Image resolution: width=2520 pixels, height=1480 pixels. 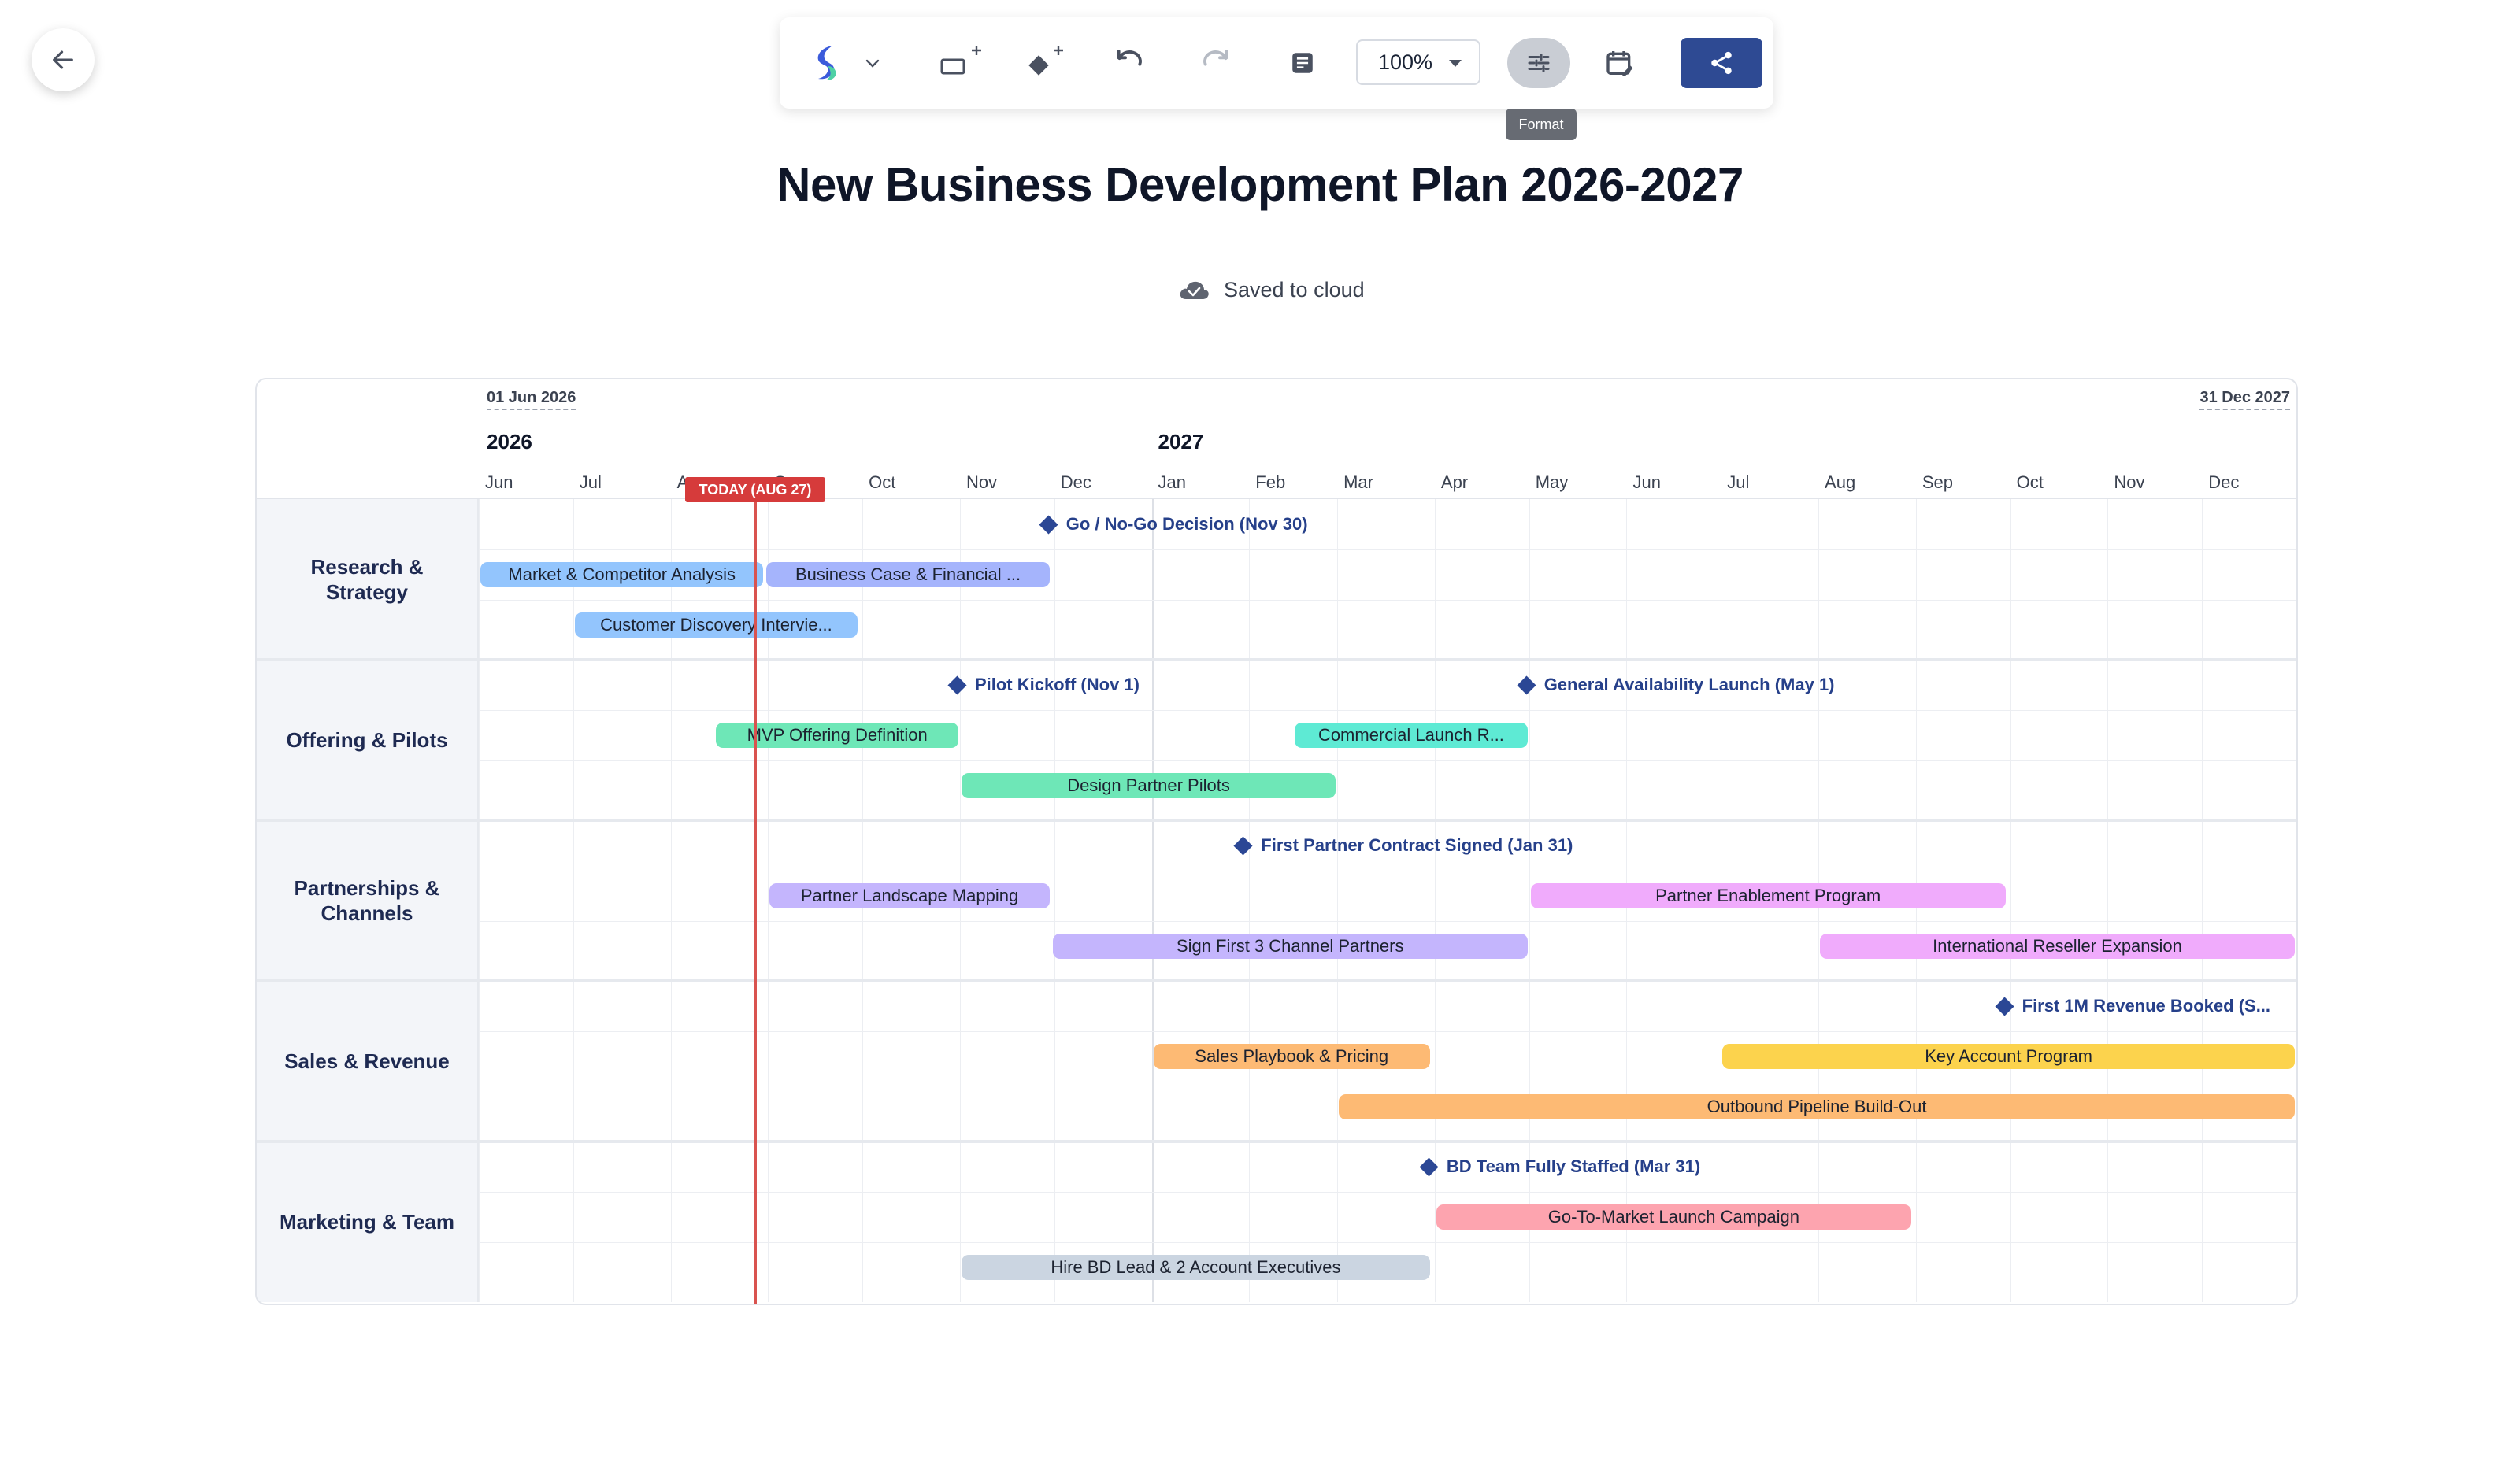 I want to click on page-title: New Business Development Plan 2026-2027, so click(x=1260, y=184).